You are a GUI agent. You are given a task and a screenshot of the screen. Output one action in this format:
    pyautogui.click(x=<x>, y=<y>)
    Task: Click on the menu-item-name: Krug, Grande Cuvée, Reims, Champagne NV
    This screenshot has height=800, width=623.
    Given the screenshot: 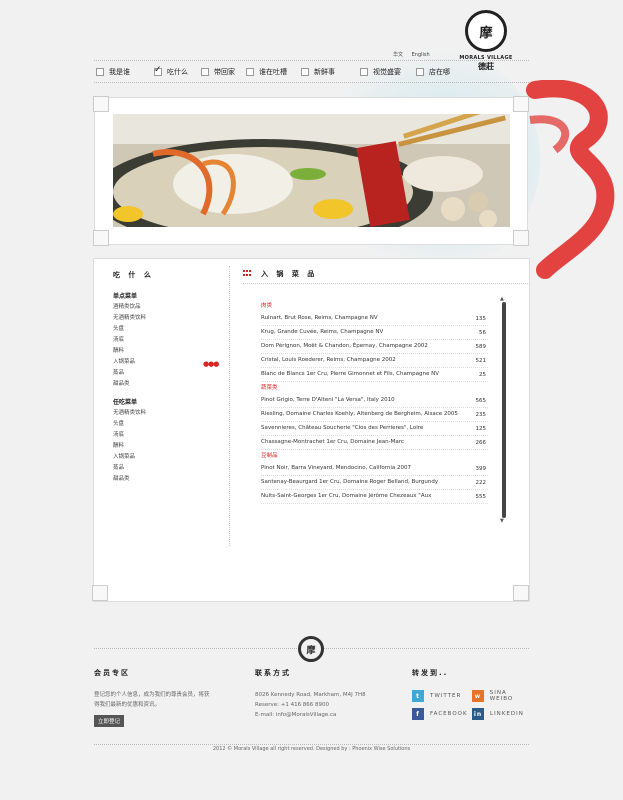 What is the action you would take?
    pyautogui.click(x=322, y=332)
    